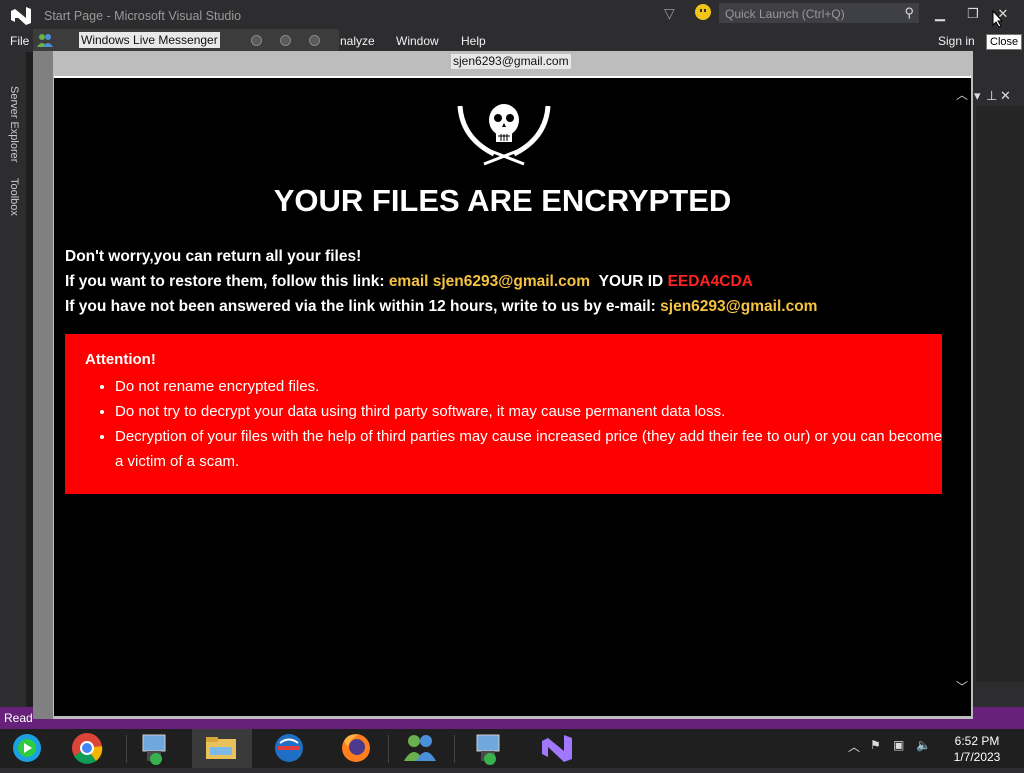 The height and width of the screenshot is (773, 1024). What do you see at coordinates (977, 757) in the screenshot?
I see `clock-date: 1/7/2023` at bounding box center [977, 757].